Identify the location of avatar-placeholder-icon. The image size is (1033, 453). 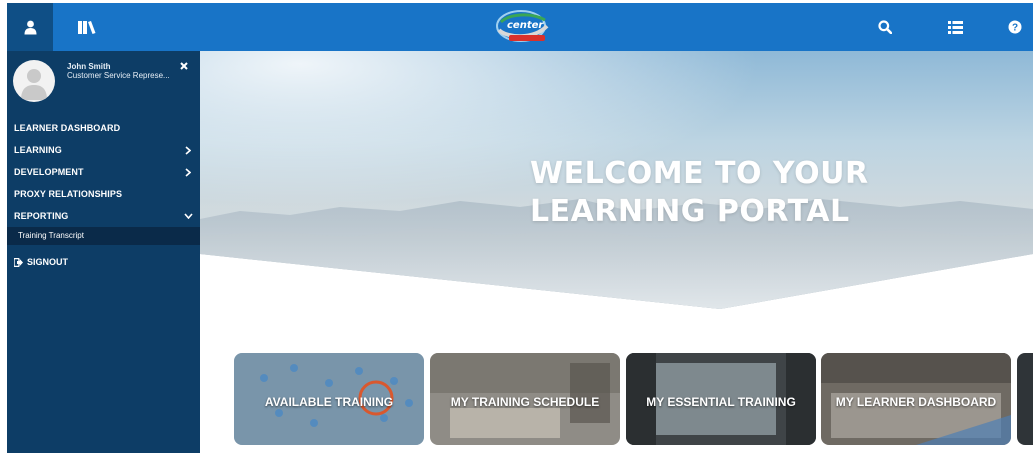
(34, 84).